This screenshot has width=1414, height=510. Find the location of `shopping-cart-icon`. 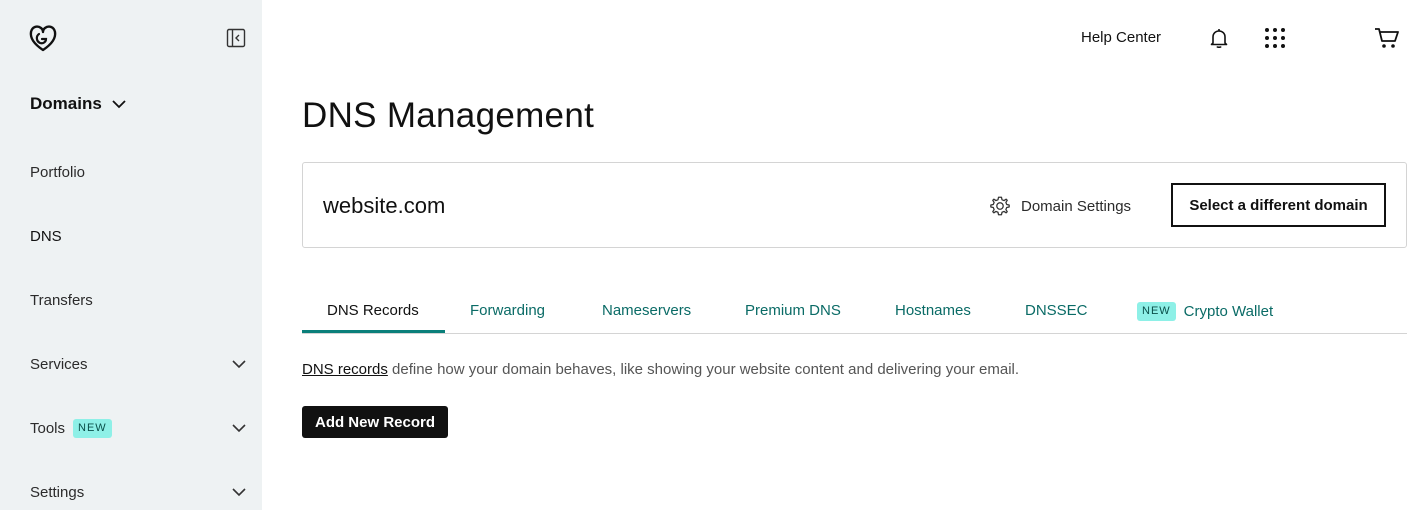

shopping-cart-icon is located at coordinates (1387, 38).